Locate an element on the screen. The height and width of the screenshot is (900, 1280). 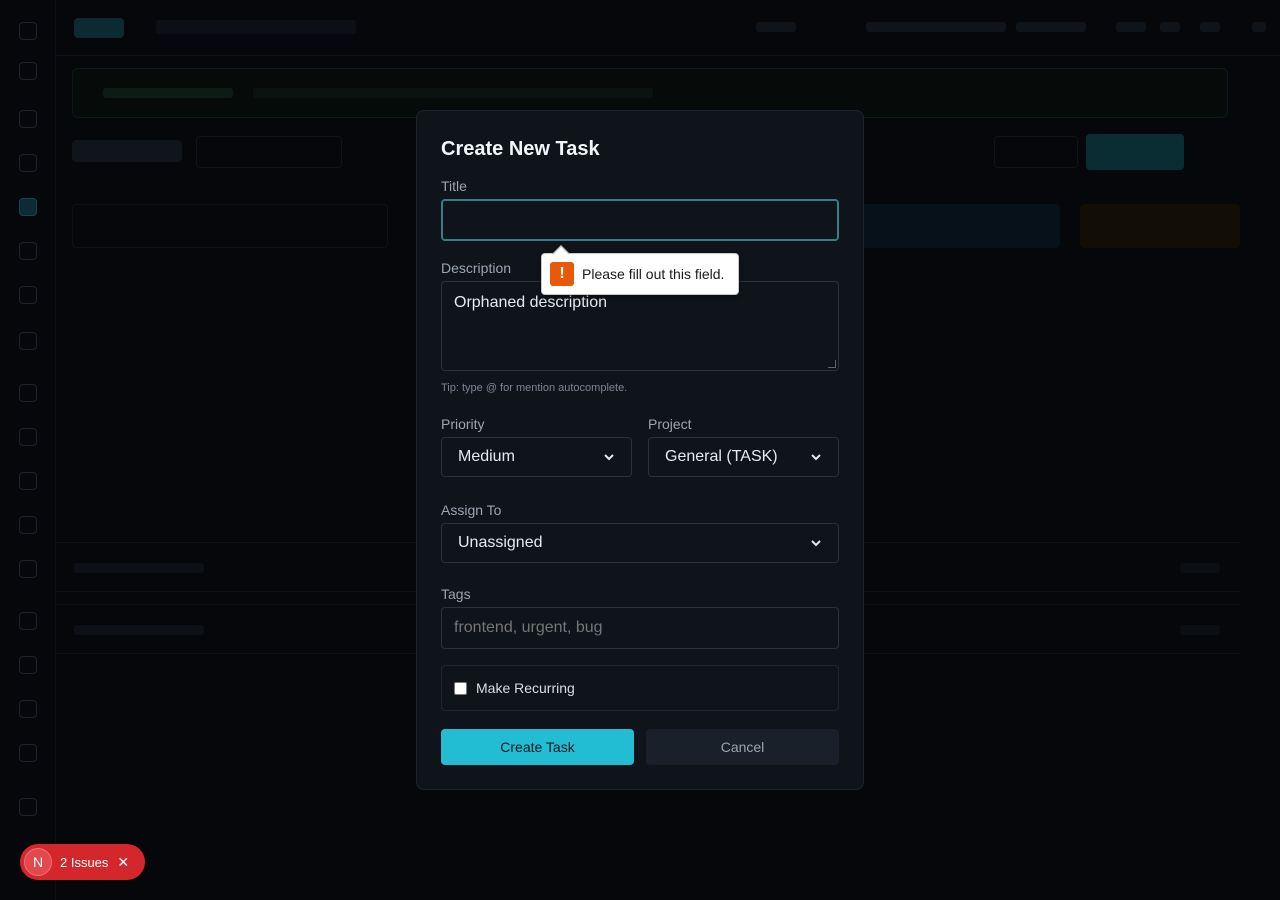
recurring-row: Make Recurring is located at coordinates (640, 688).